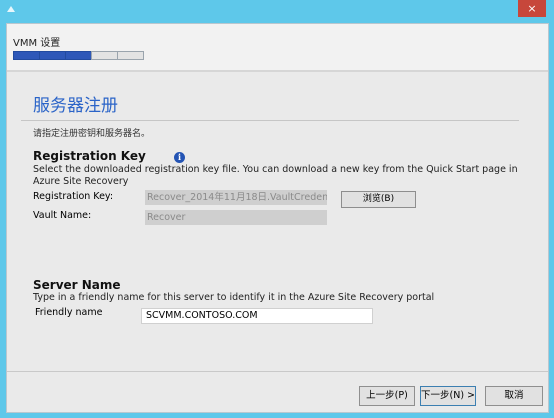 The width and height of the screenshot is (554, 418). I want to click on close-button: ×, so click(532, 8).